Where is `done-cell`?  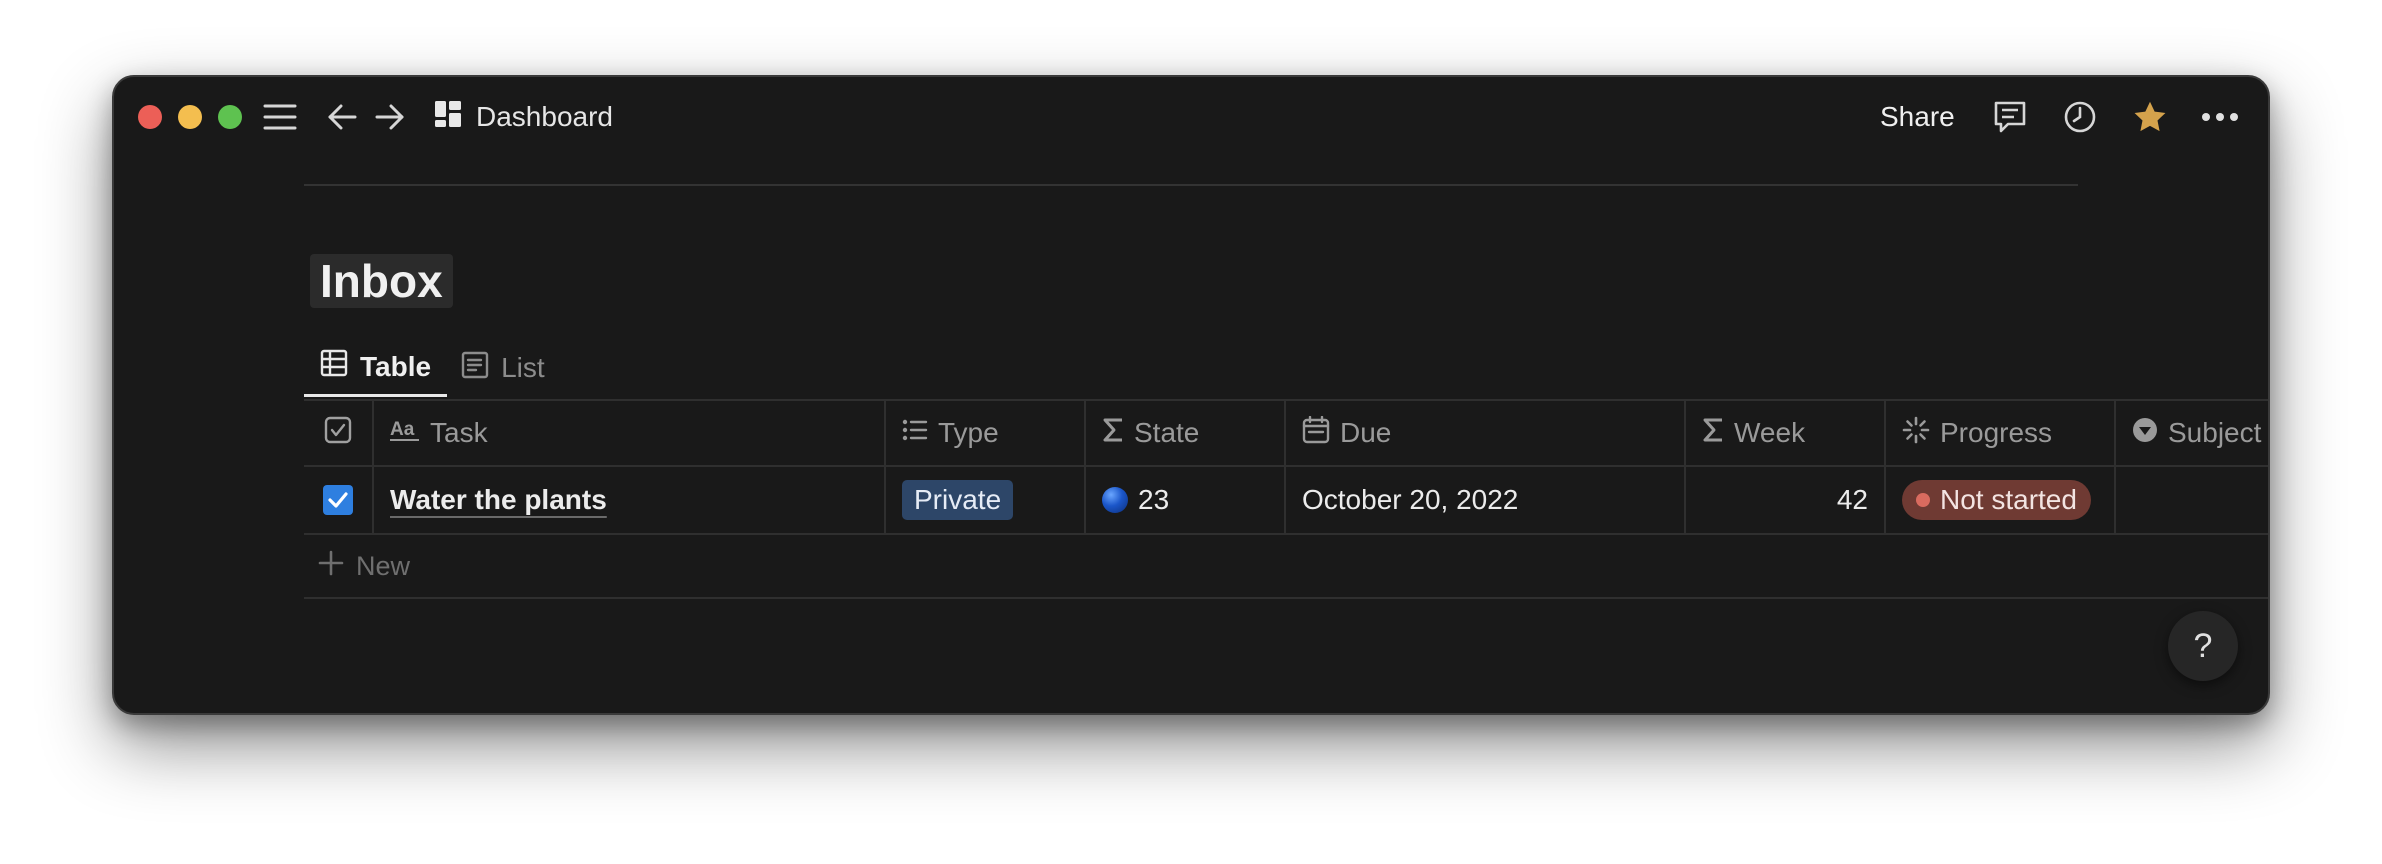 done-cell is located at coordinates (339, 500).